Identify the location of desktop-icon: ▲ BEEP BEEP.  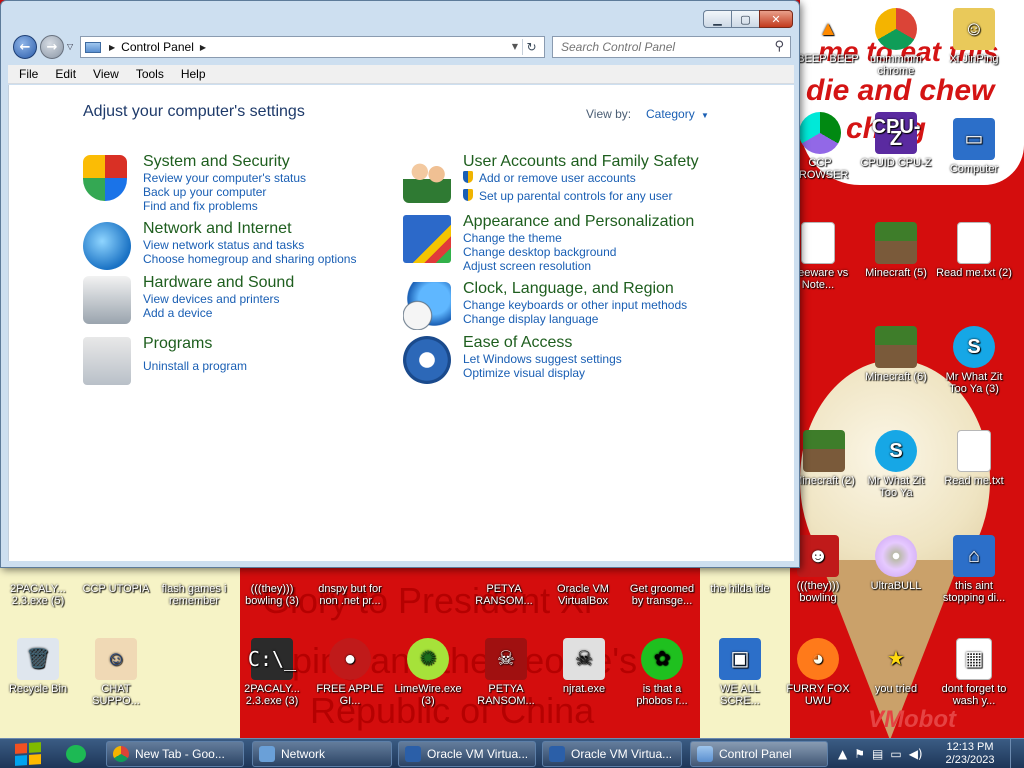
(828, 36).